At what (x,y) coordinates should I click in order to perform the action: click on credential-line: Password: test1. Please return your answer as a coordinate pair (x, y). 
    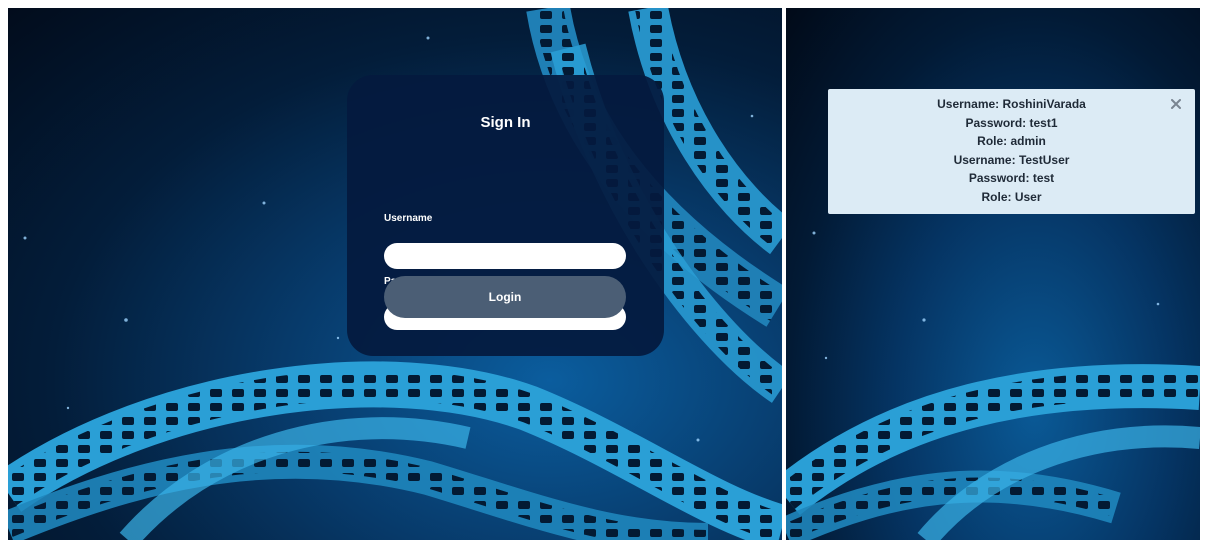
    Looking at the image, I should click on (1011, 122).